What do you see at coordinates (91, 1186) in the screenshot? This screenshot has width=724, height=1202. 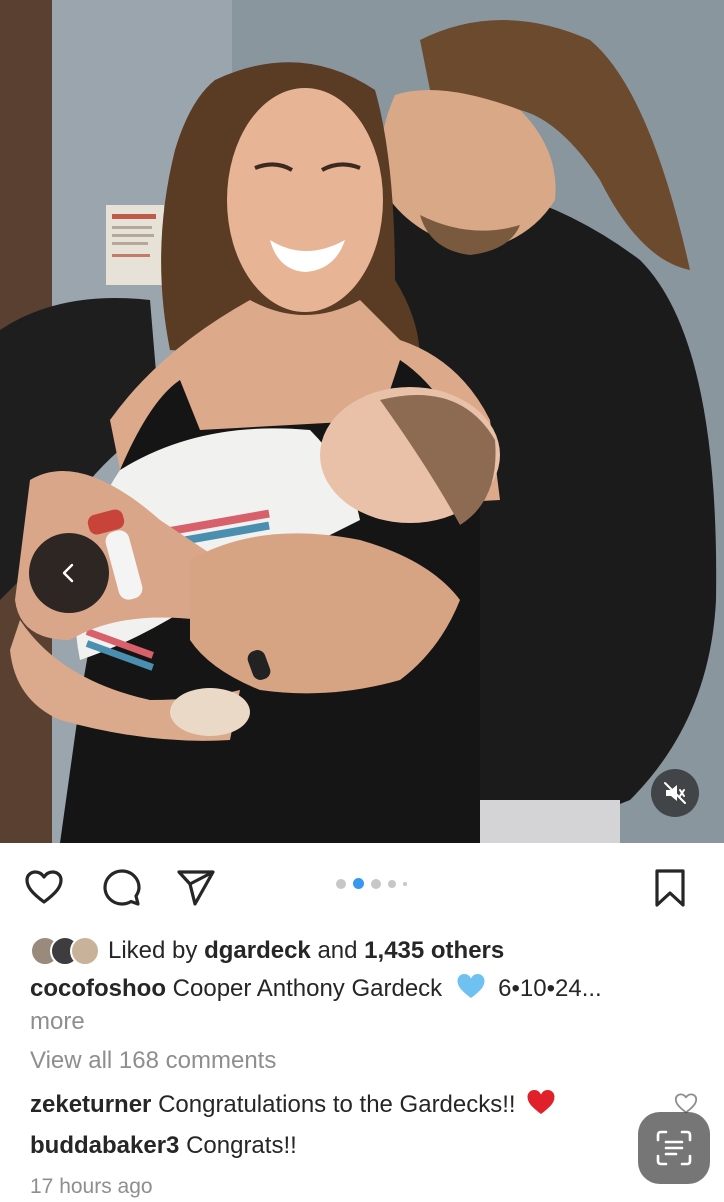 I see `post-timestamp: 17 hours ago` at bounding box center [91, 1186].